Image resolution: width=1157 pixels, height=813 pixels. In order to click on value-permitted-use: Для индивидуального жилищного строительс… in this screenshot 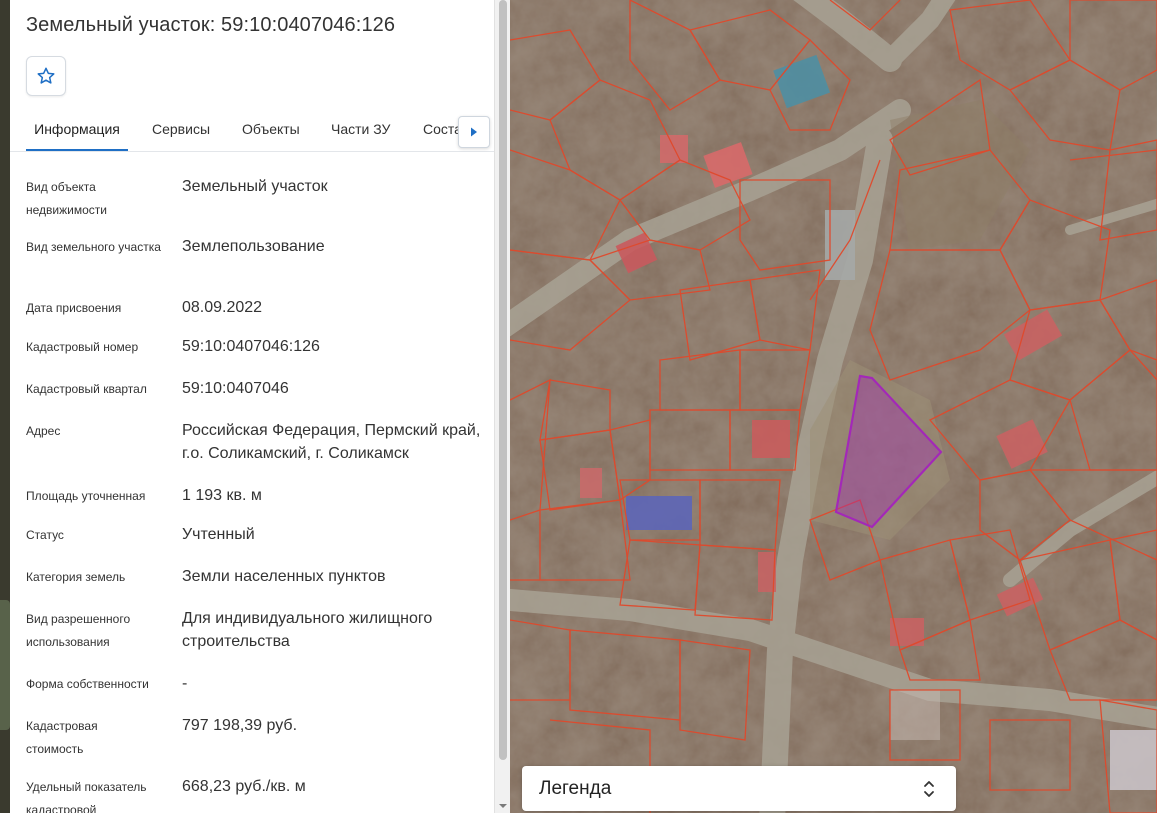, I will do `click(307, 630)`.